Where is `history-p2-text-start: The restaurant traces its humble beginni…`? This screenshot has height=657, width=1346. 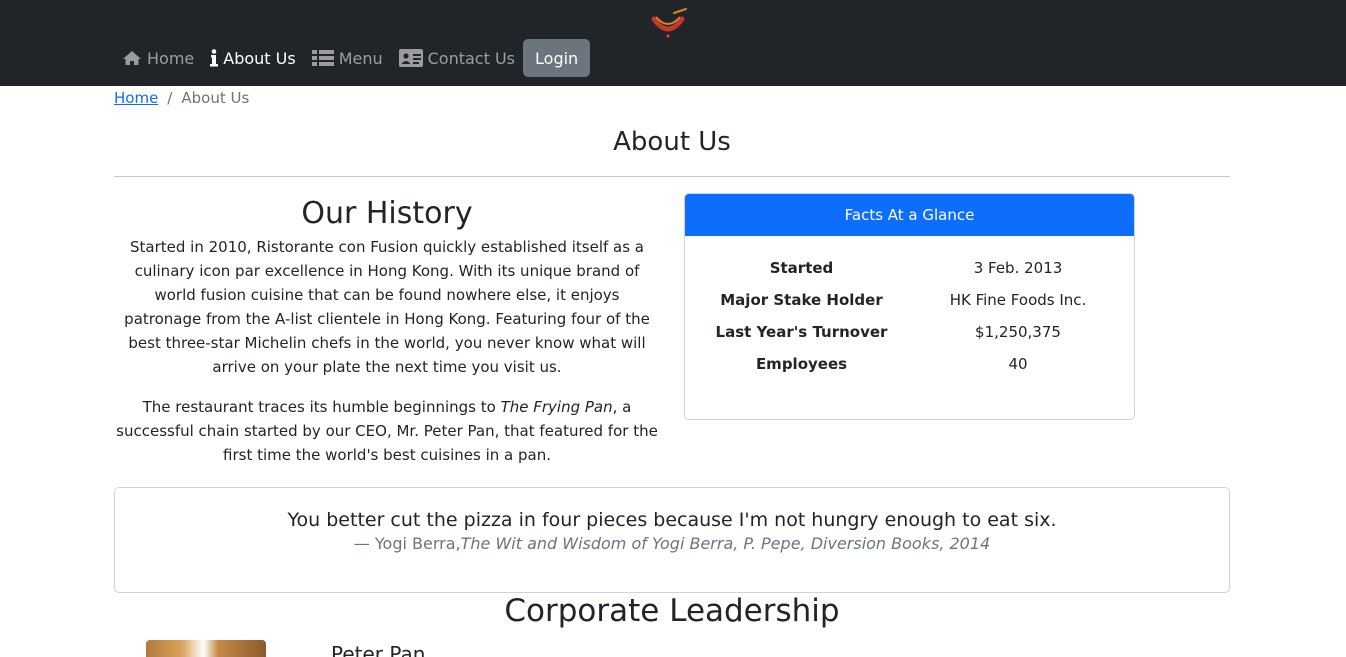
history-p2-text-start: The restaurant traces its humble beginni… is located at coordinates (321, 407).